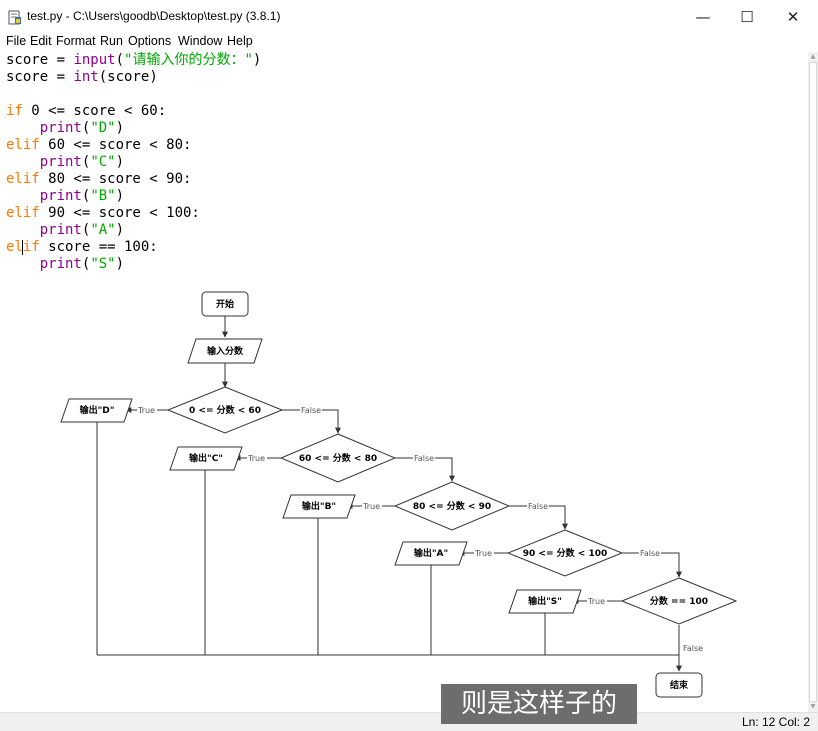  Describe the element at coordinates (225, 304) in the screenshot. I see `start-label: 开始` at that location.